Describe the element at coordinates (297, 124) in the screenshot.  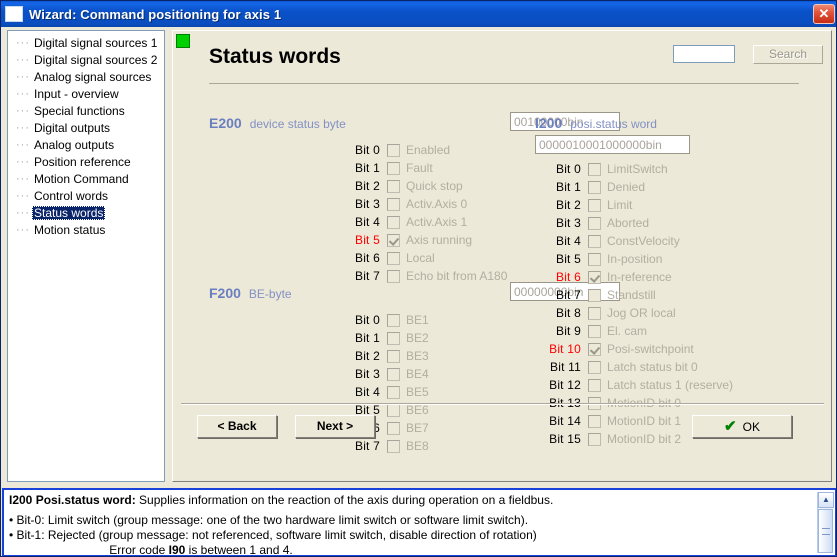
I see `group-e200-description: device status byte` at that location.